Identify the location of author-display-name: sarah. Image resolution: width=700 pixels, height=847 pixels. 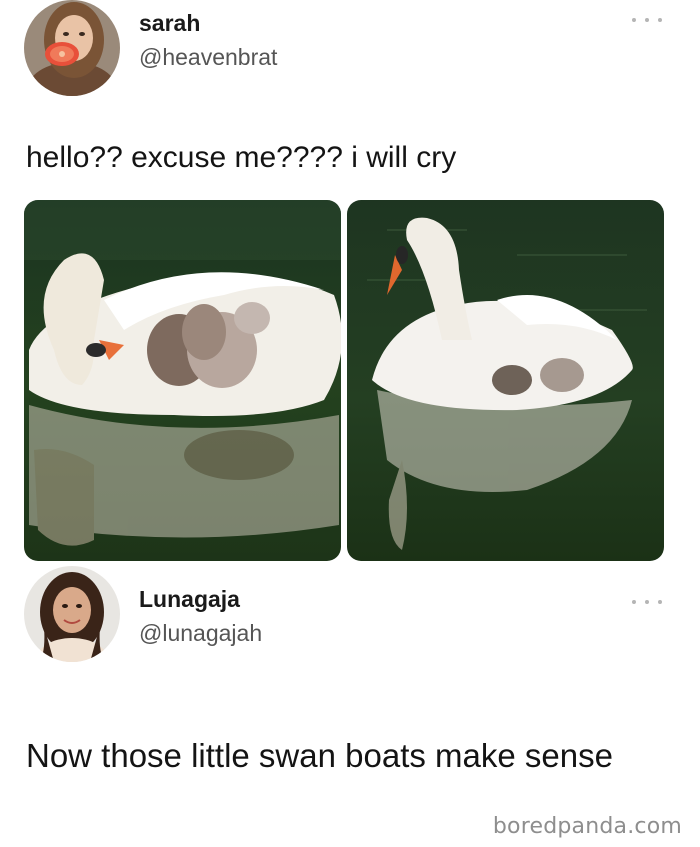
(169, 23).